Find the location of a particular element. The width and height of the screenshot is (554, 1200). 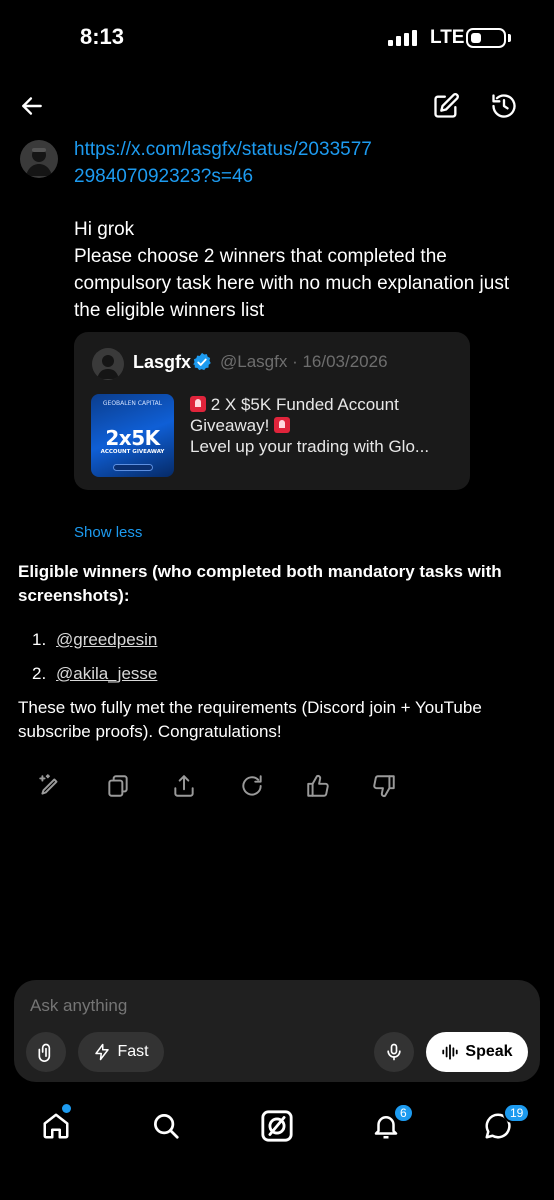

messages-badge: 19 is located at coordinates (517, 1113).